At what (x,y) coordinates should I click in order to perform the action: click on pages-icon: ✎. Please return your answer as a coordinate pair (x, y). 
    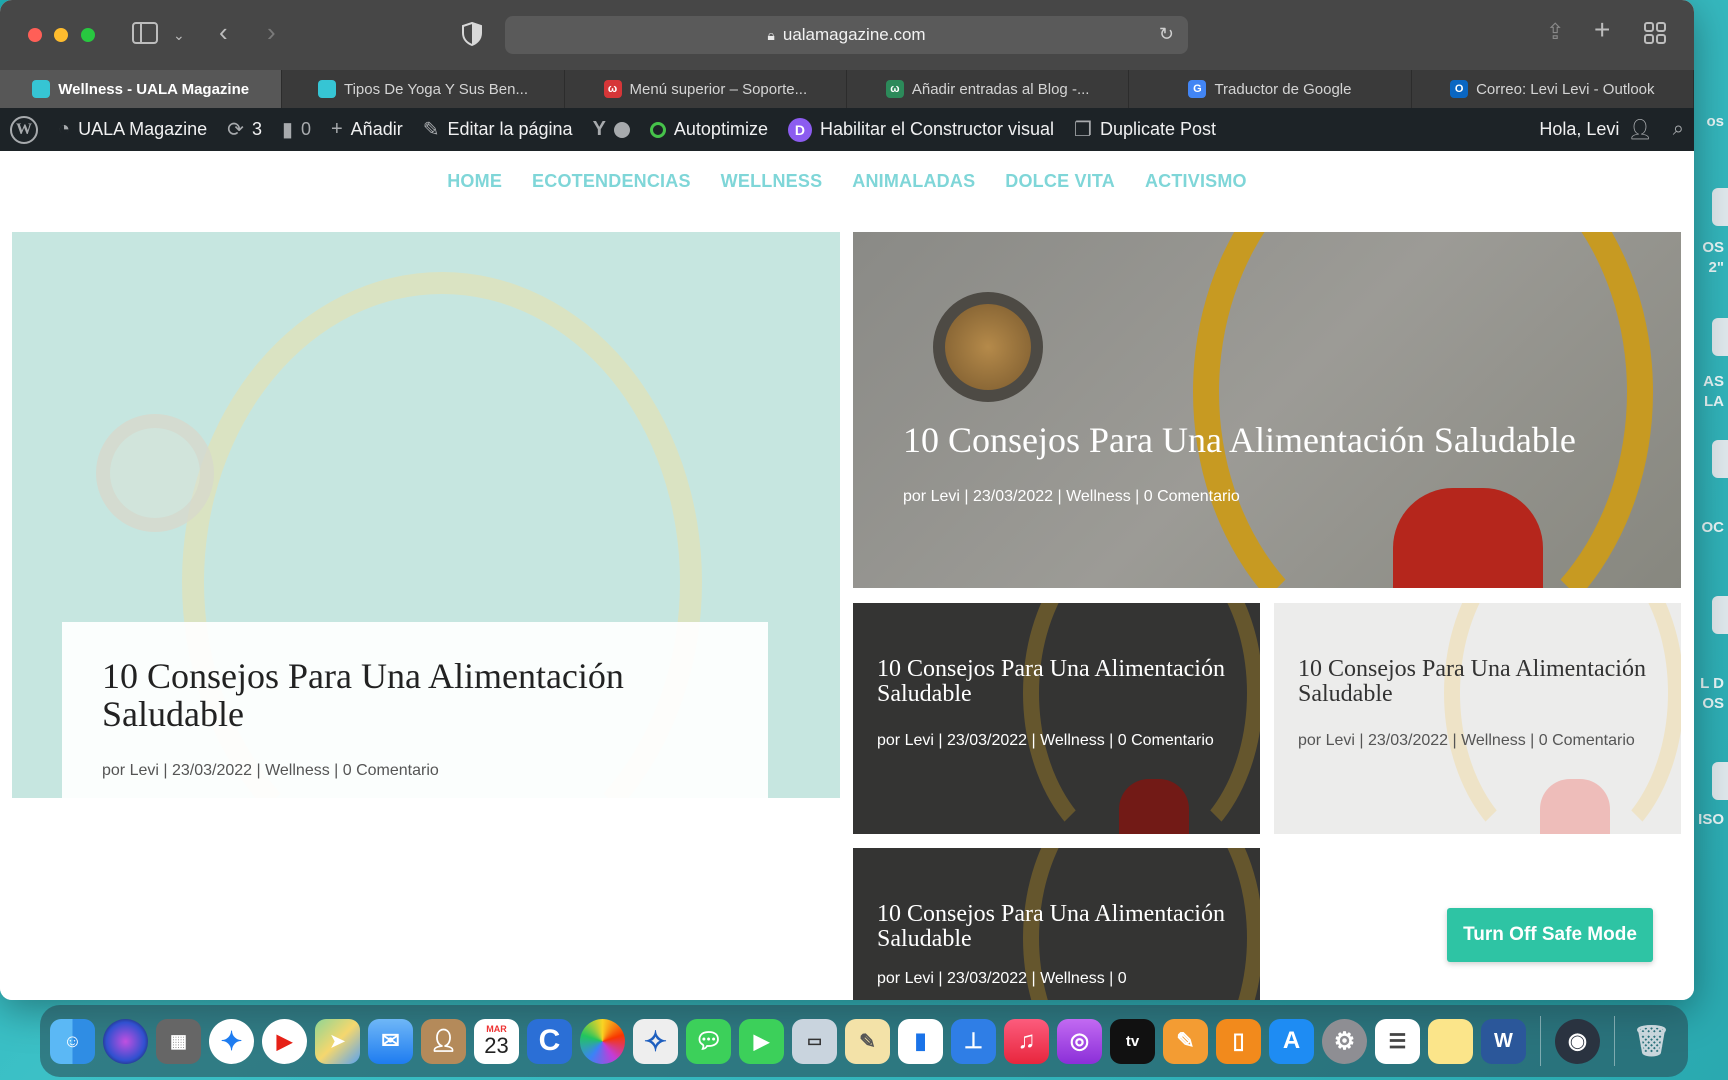
    Looking at the image, I should click on (1185, 1041).